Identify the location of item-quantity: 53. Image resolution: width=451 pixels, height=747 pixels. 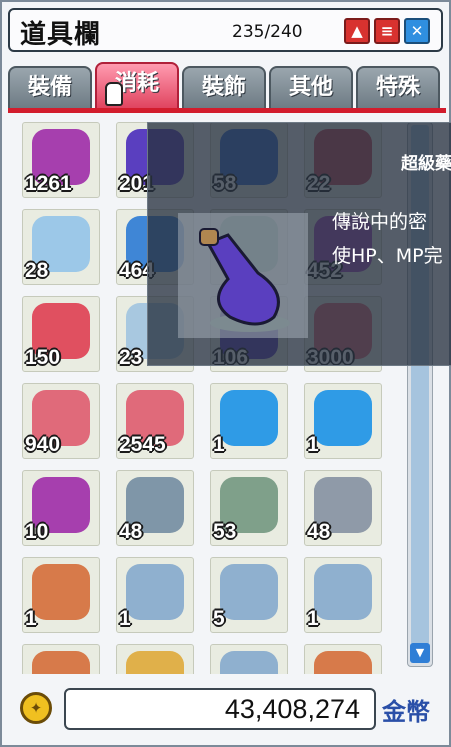
(225, 531).